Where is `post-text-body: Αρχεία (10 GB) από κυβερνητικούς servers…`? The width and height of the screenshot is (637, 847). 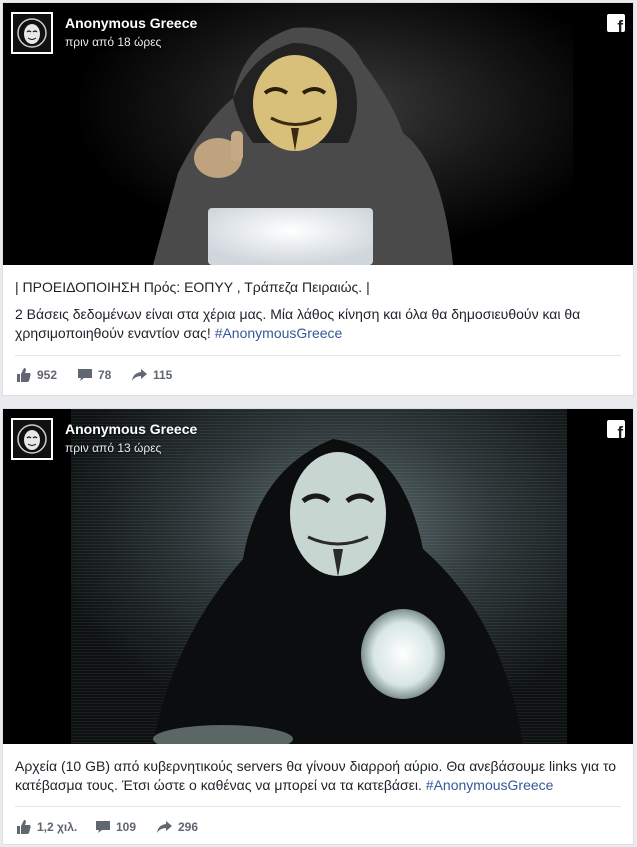
post-text-body: Αρχεία (10 GB) από κυβερνητικούς servers… is located at coordinates (318, 776).